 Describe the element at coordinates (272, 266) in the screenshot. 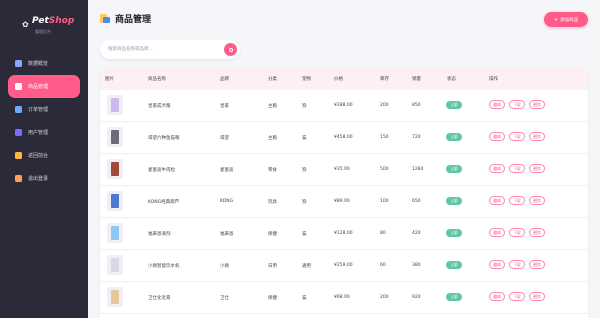

I see `cell-category: 日用` at that location.